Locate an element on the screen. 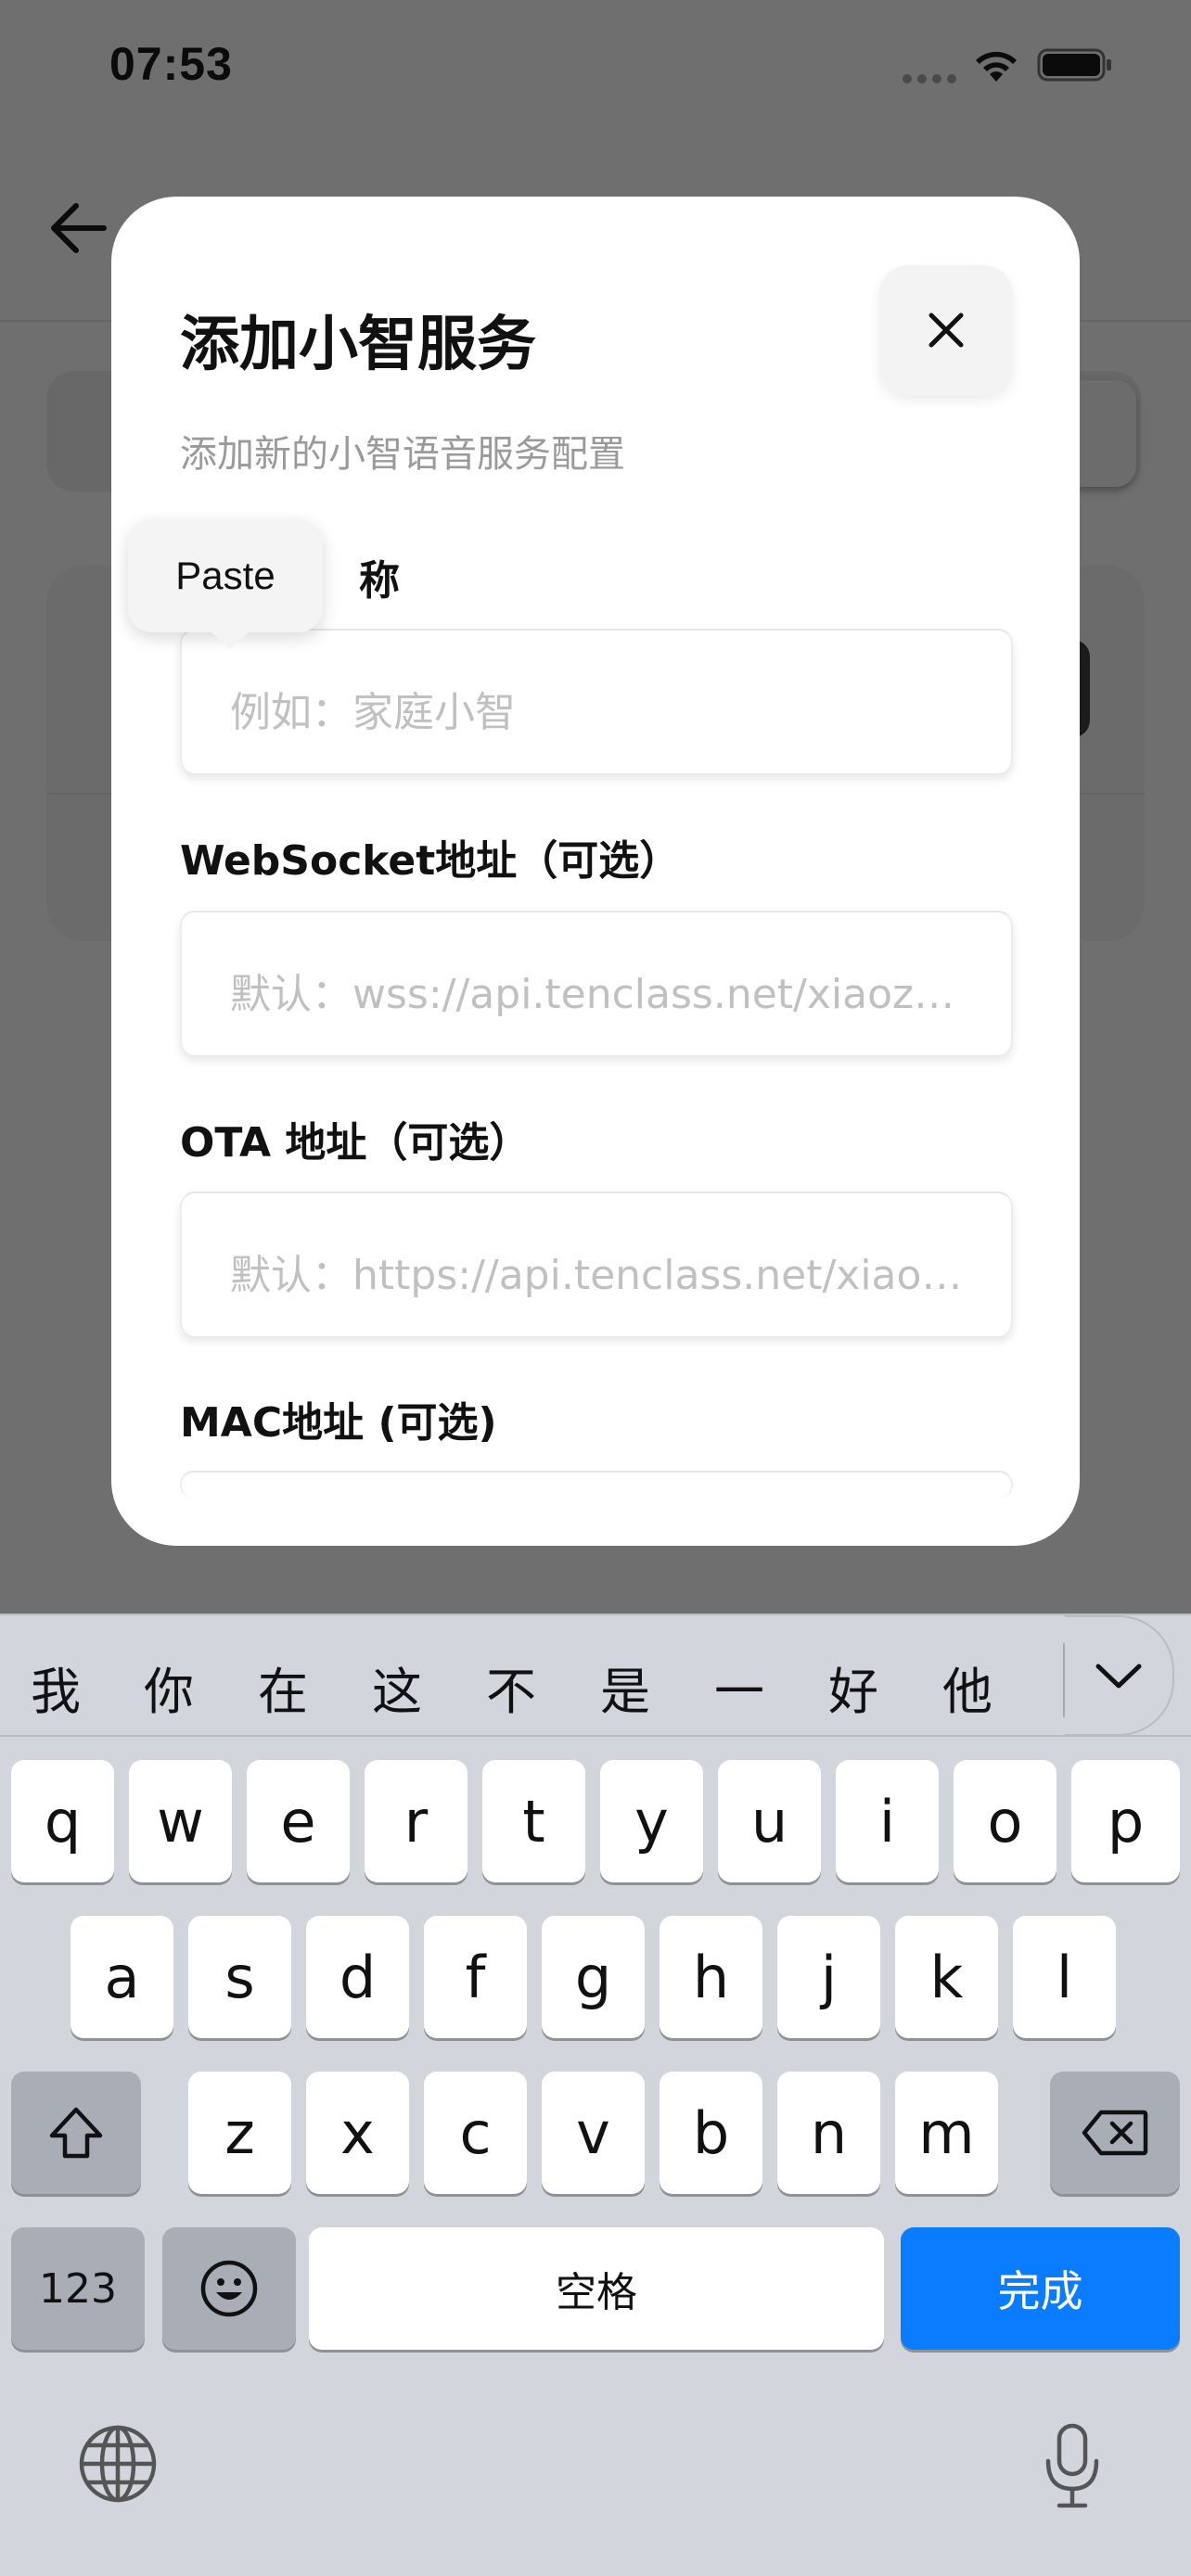 The height and width of the screenshot is (2576, 1191). dialog-title: 添加小智服务 is located at coordinates (358, 345).